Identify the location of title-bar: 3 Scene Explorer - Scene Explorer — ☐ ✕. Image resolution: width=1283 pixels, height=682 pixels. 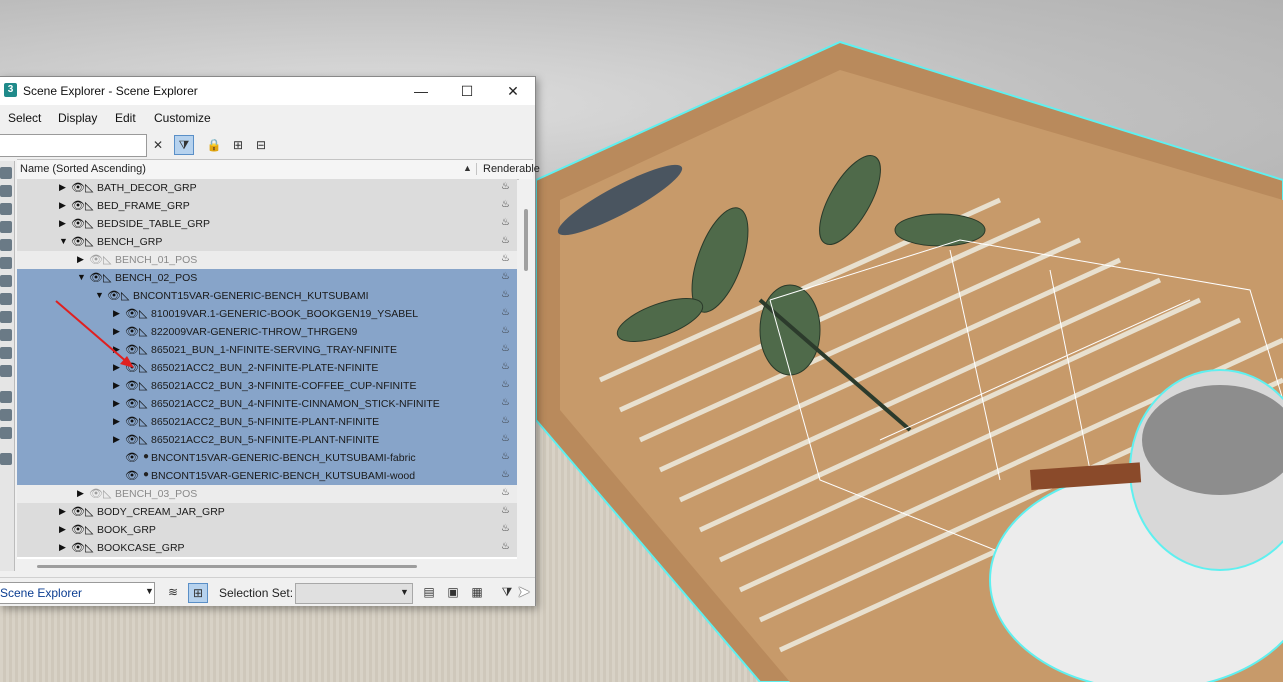
(267, 91).